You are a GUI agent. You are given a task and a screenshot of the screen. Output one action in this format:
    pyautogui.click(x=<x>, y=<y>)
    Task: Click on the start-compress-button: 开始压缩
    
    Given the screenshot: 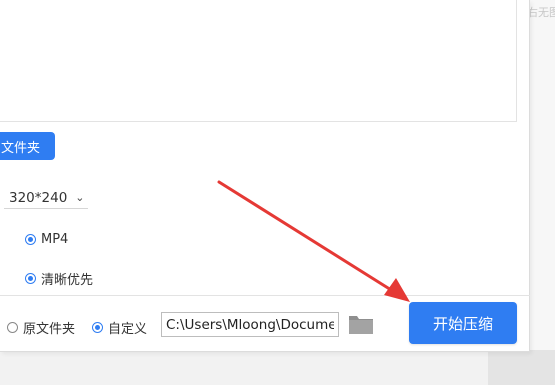 What is the action you would take?
    pyautogui.click(x=463, y=323)
    